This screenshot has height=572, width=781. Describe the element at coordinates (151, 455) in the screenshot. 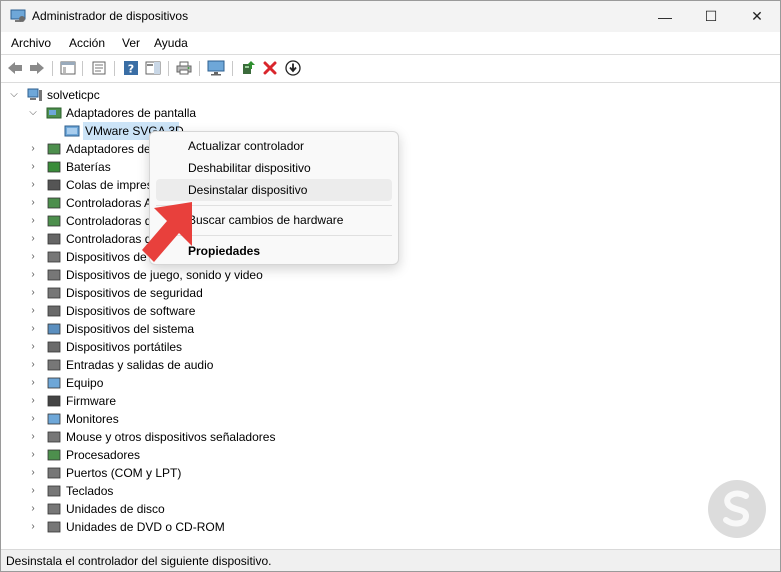

I see `tree-category: › Procesadores` at that location.